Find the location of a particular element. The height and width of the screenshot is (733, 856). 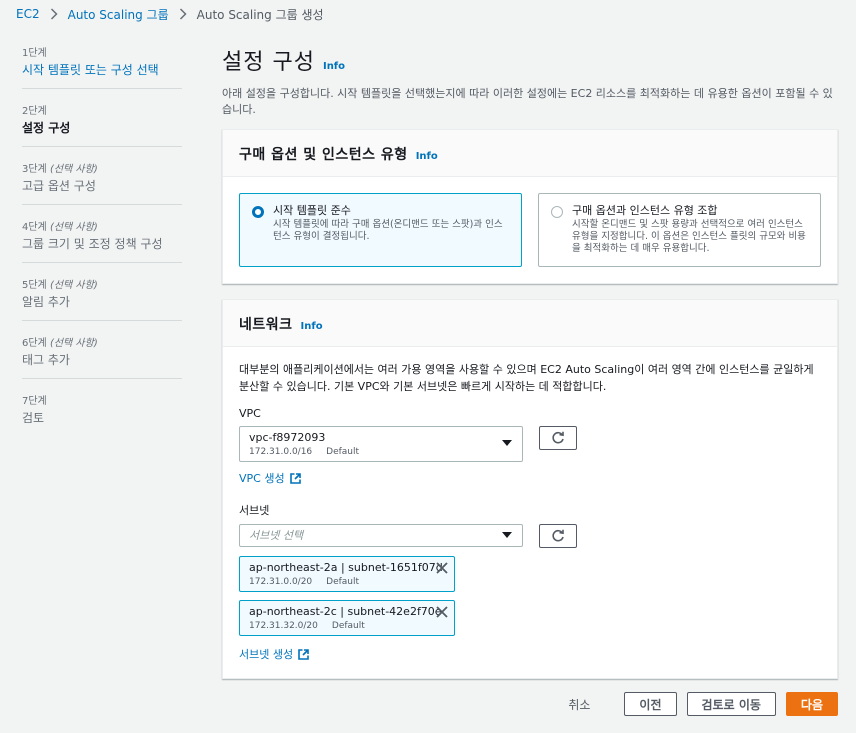

vpc-label: VPC is located at coordinates (250, 413).